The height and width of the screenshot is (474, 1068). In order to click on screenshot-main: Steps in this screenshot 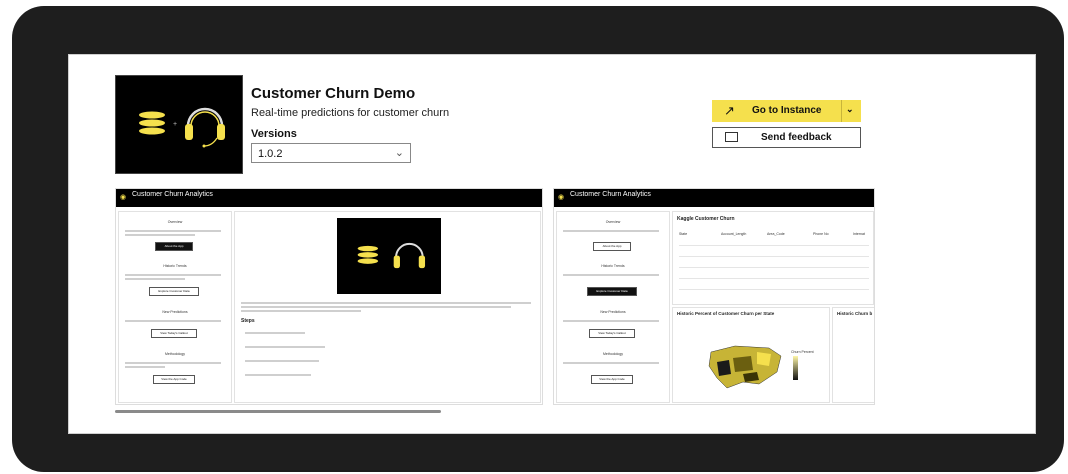, I will do `click(387, 307)`.